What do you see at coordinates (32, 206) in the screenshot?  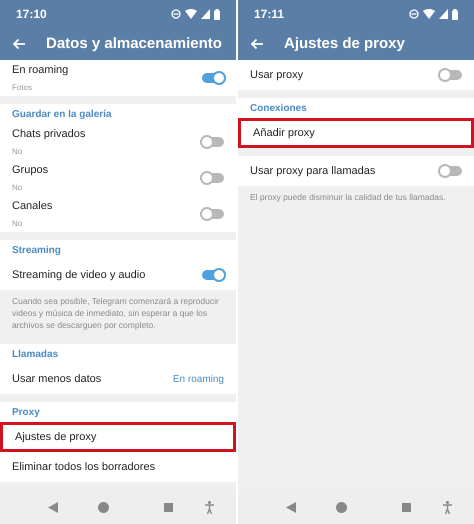 I see `row-label: Canales` at bounding box center [32, 206].